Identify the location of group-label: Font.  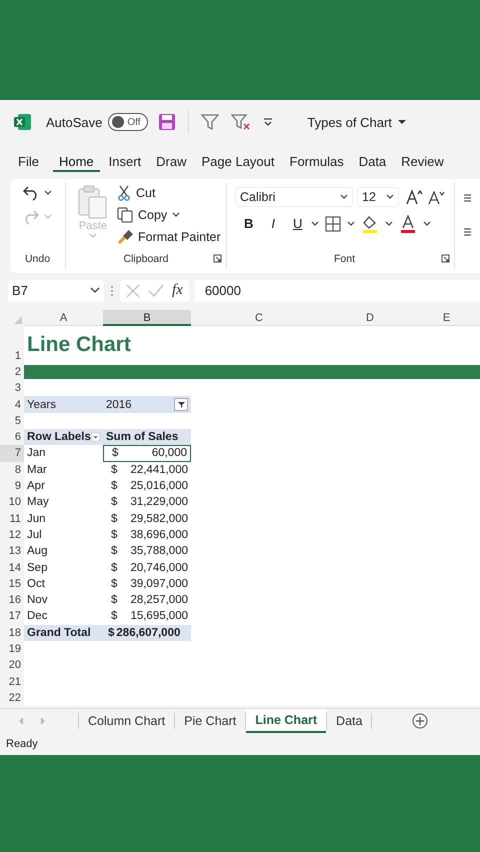
(344, 258).